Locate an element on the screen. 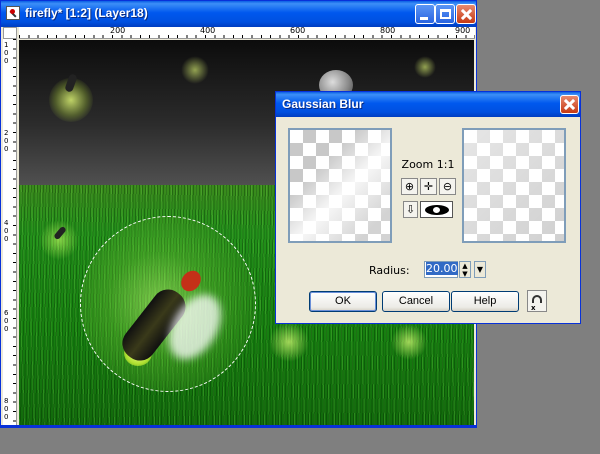  zoom-in-button: ⊕ is located at coordinates (409, 186).